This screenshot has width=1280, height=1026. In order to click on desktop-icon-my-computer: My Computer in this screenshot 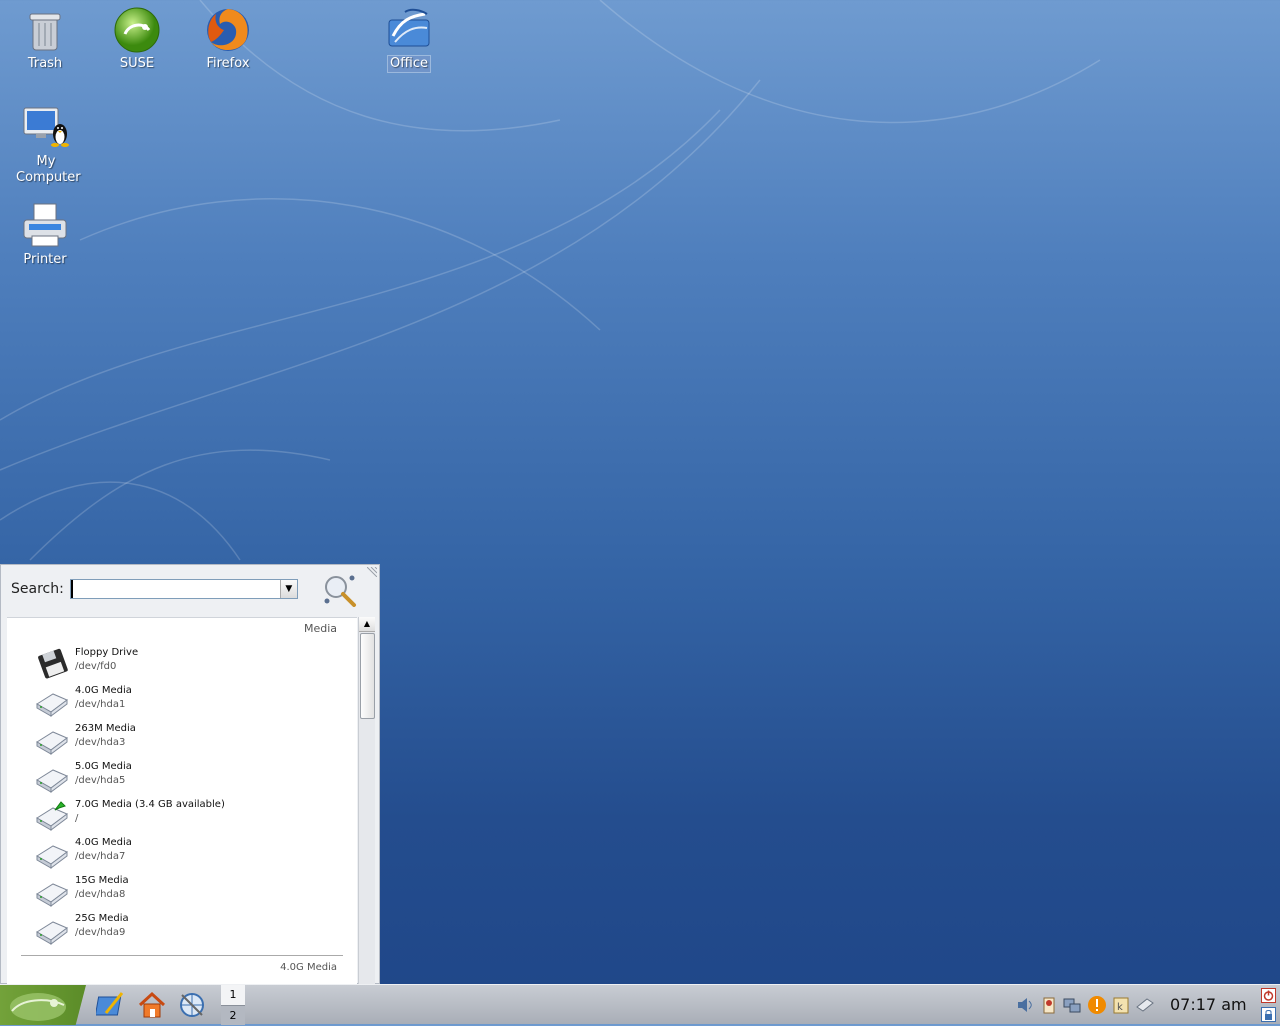, I will do `click(46, 145)`.